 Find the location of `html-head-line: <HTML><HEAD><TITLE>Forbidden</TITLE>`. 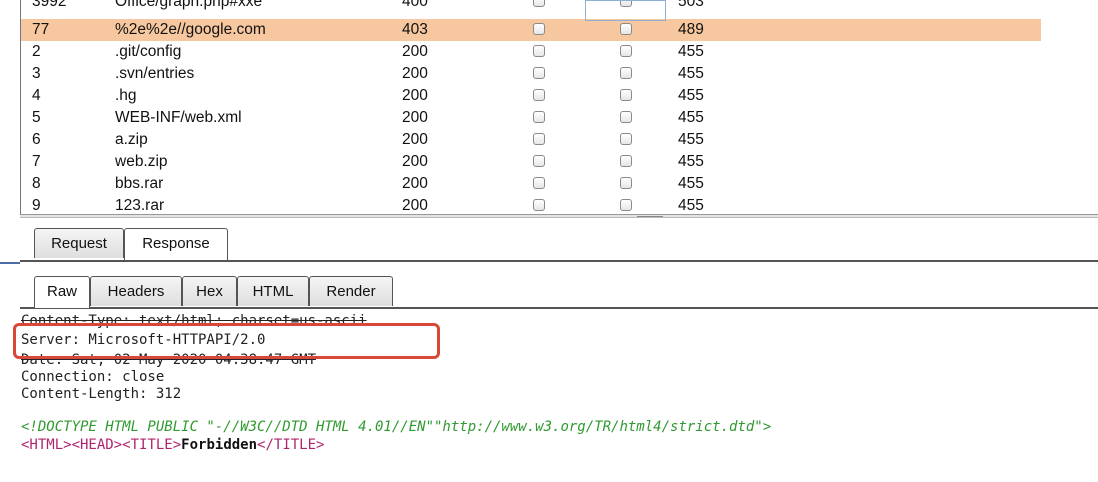

html-head-line: <HTML><HEAD><TITLE>Forbidden</TITLE> is located at coordinates (172, 445).